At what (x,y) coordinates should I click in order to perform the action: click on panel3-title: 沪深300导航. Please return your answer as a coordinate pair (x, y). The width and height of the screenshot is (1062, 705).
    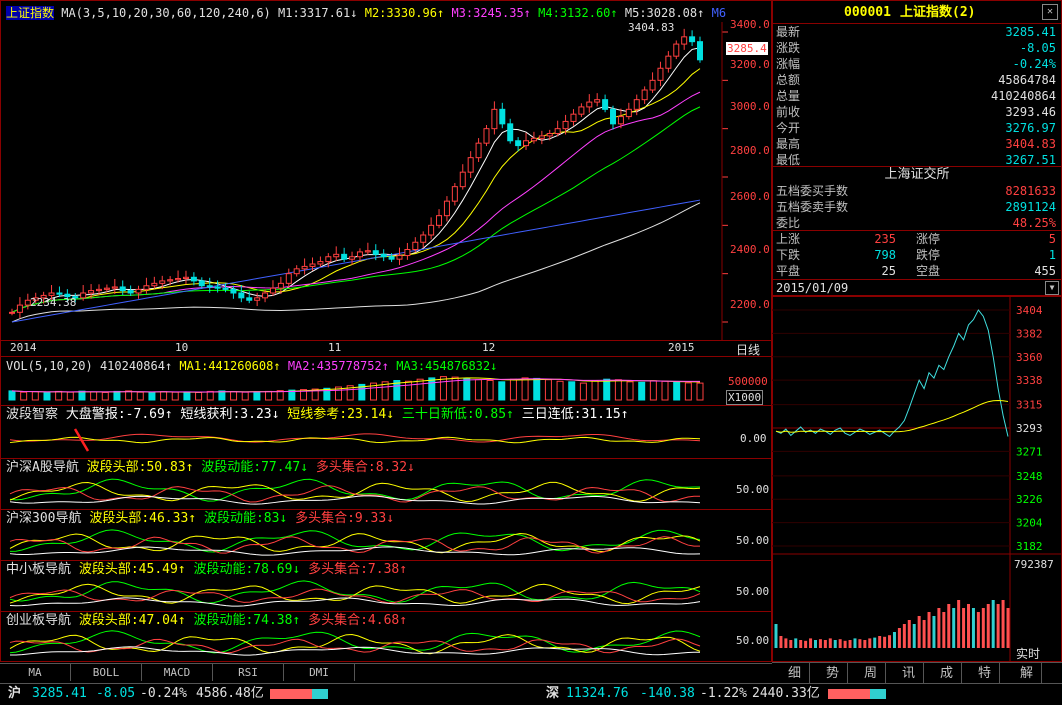
    Looking at the image, I should click on (43, 518).